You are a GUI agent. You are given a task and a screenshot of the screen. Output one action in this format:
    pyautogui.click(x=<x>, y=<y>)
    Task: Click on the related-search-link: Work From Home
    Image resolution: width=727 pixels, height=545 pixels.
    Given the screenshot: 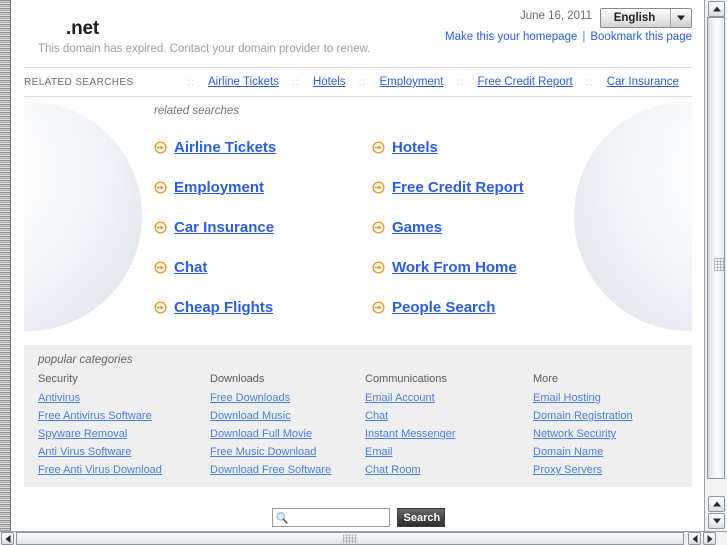 What is the action you would take?
    pyautogui.click(x=454, y=267)
    